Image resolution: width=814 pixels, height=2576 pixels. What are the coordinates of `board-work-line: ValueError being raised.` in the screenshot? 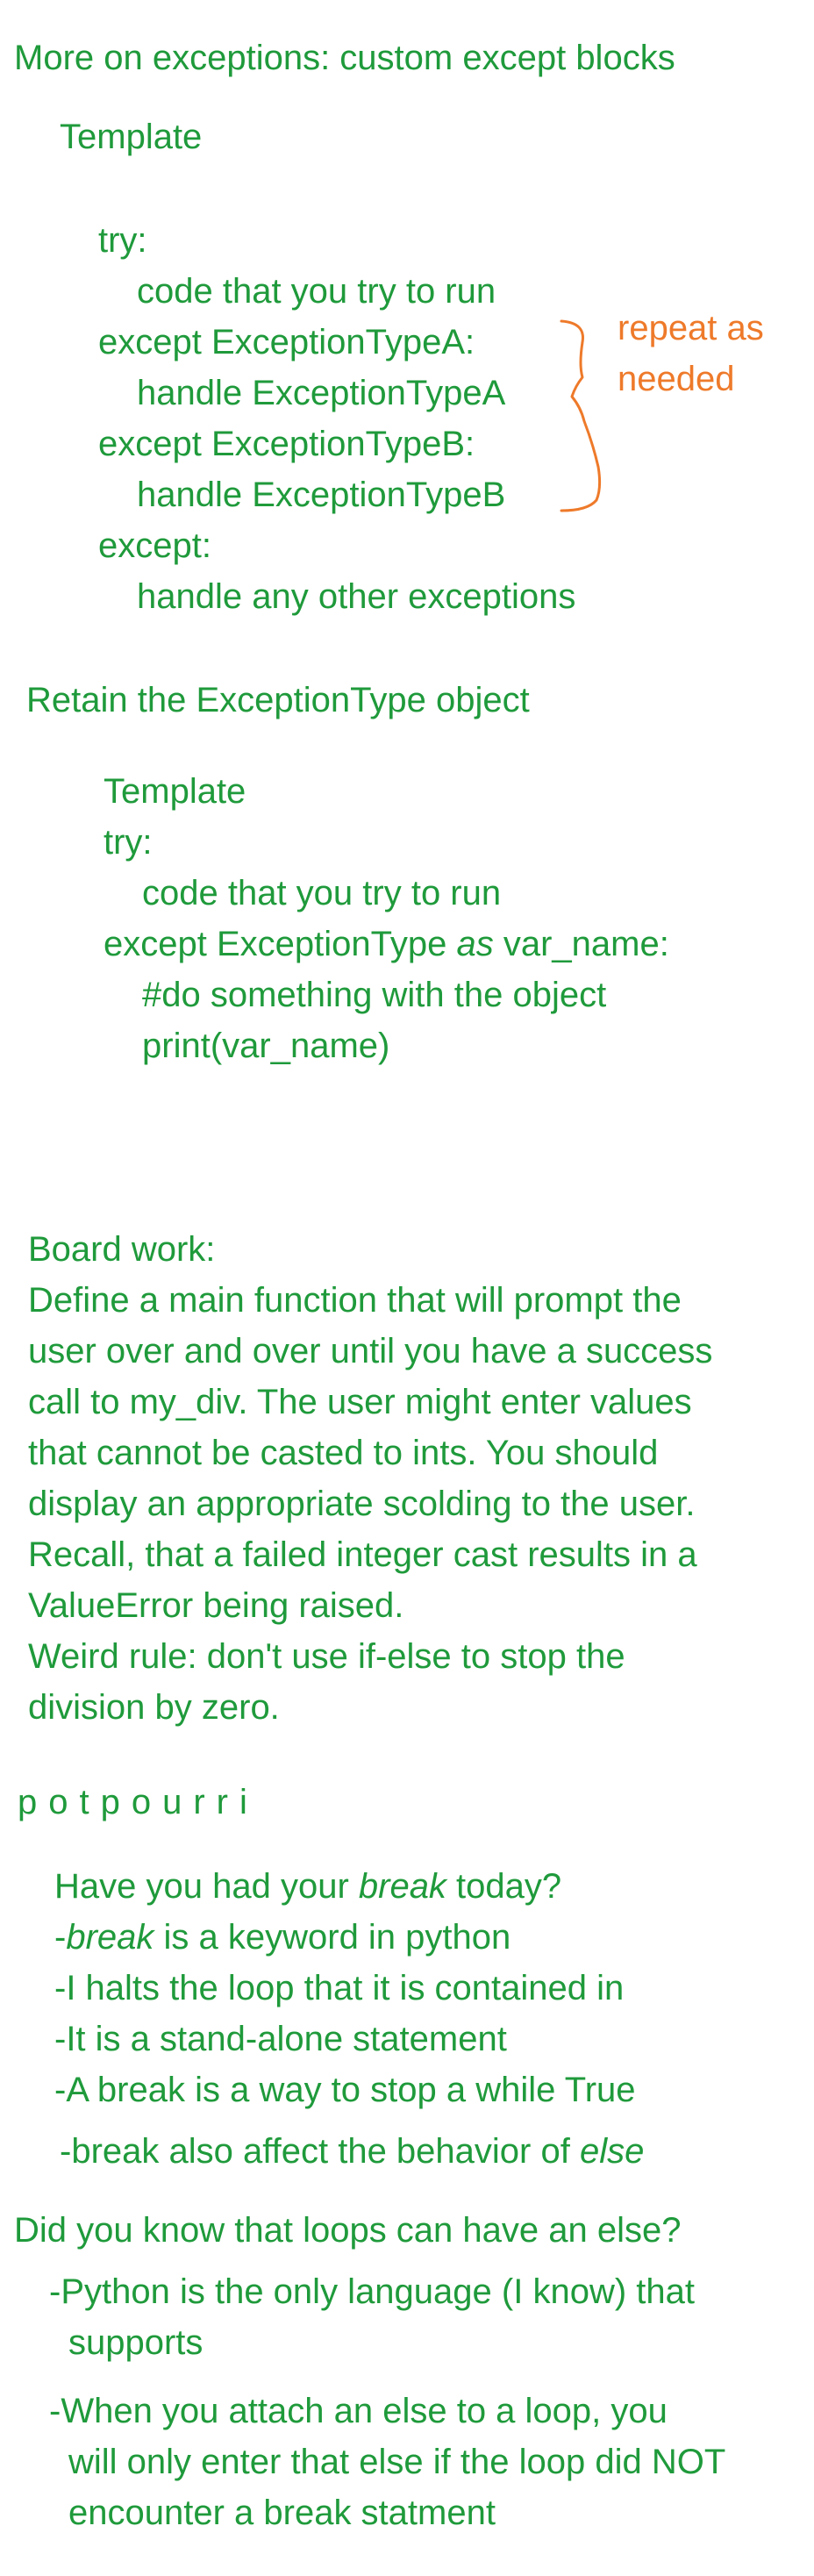 It's located at (216, 1605).